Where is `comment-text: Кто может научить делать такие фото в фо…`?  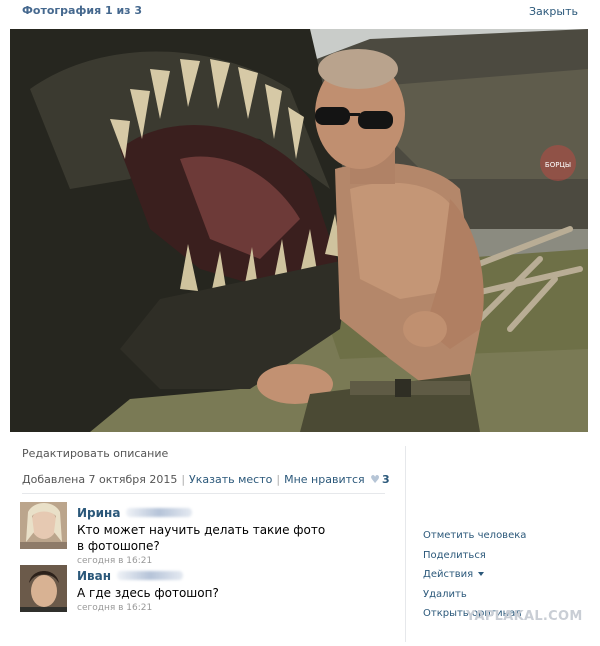 comment-text: Кто может научить делать такие фото в фо… is located at coordinates (201, 538).